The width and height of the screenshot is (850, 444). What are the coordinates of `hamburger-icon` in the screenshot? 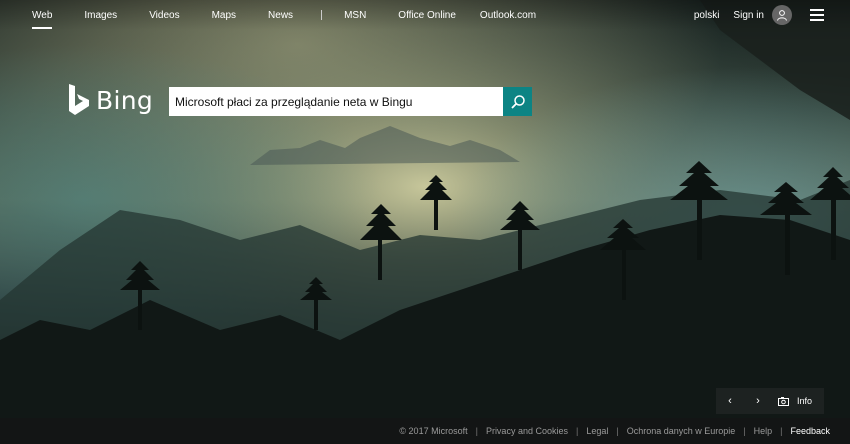 It's located at (817, 15).